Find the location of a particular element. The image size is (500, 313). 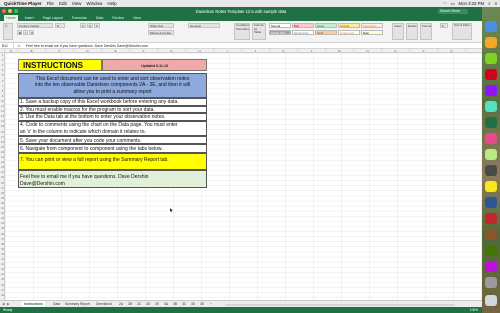

conditional-formatting-button: Conditional Formatting is located at coordinates (242, 31).